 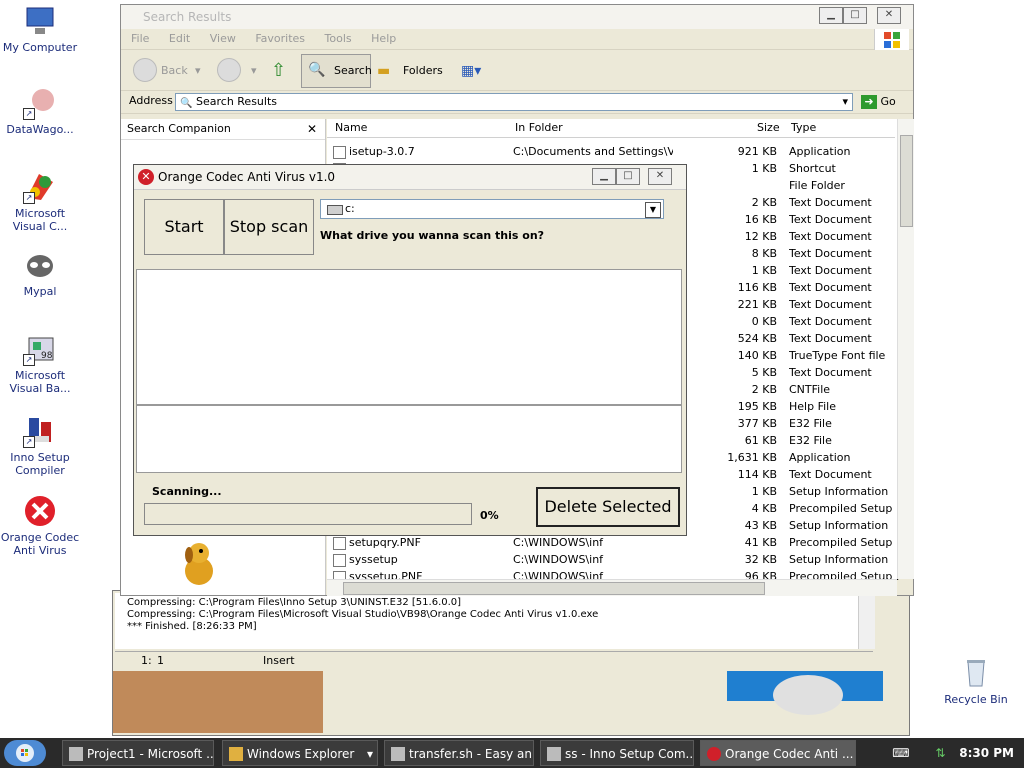 I want to click on menu-edit: Edit, so click(x=179, y=38).